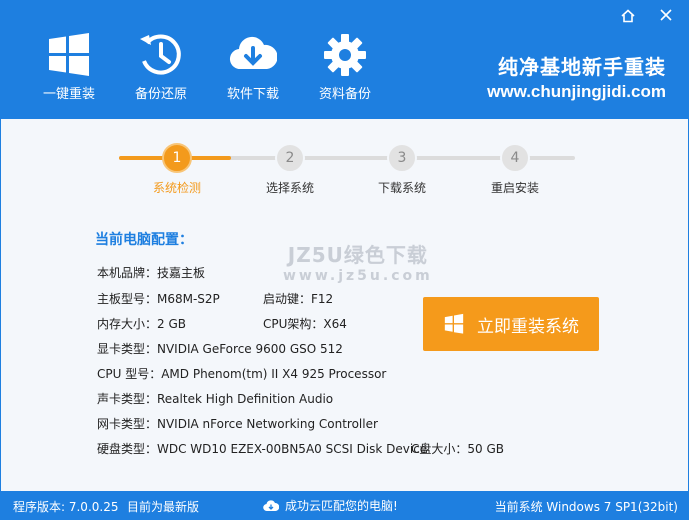  What do you see at coordinates (289, 188) in the screenshot?
I see `step-label: 选择系统` at bounding box center [289, 188].